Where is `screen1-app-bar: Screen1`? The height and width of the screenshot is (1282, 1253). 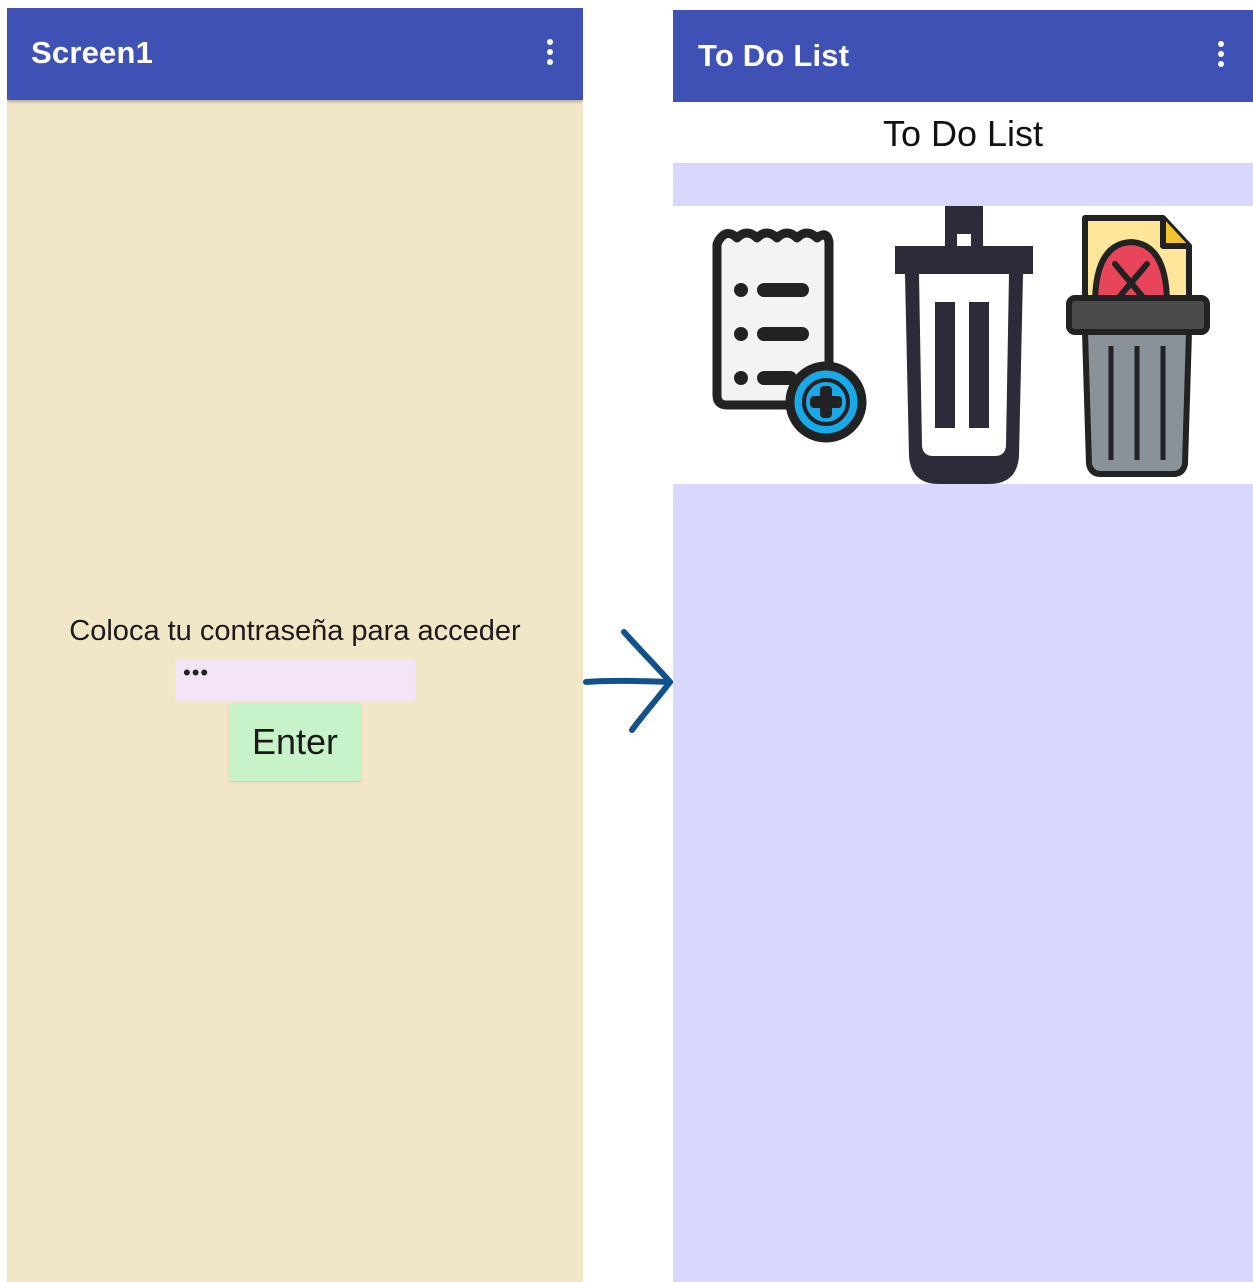
screen1-app-bar: Screen1 is located at coordinates (295, 54).